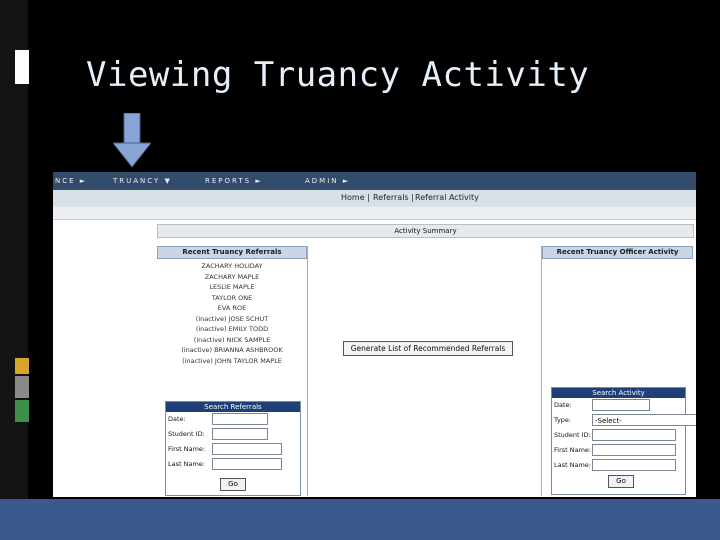 This screenshot has height=540, width=720. I want to click on activity-summary-header: Activity Summary, so click(425, 231).